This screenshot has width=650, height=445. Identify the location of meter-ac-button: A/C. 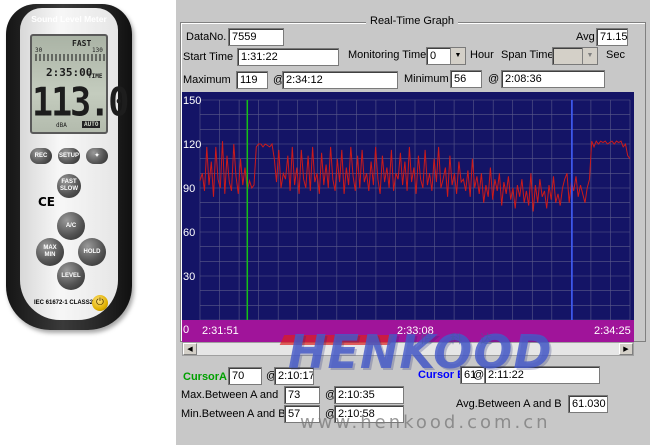
(71, 226).